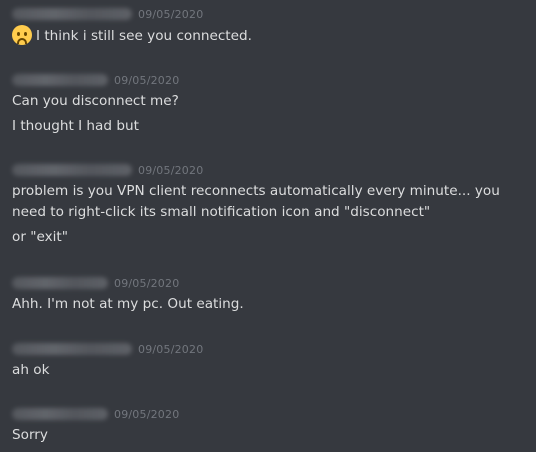  I want to click on message-text: I think i still see you connected., so click(270, 36).